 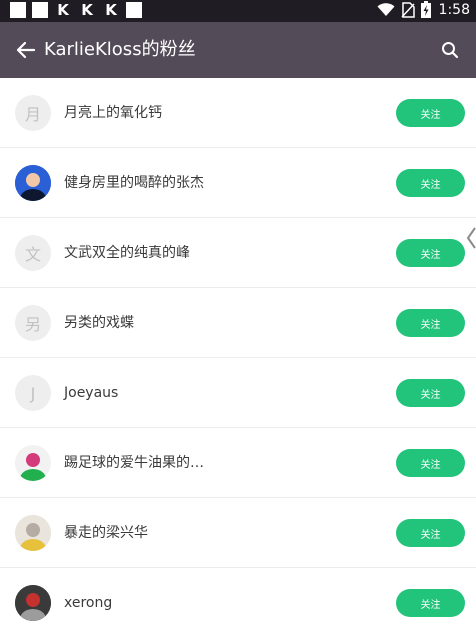 What do you see at coordinates (127, 253) in the screenshot?
I see `user-name: 文武双全的纯真的峰` at bounding box center [127, 253].